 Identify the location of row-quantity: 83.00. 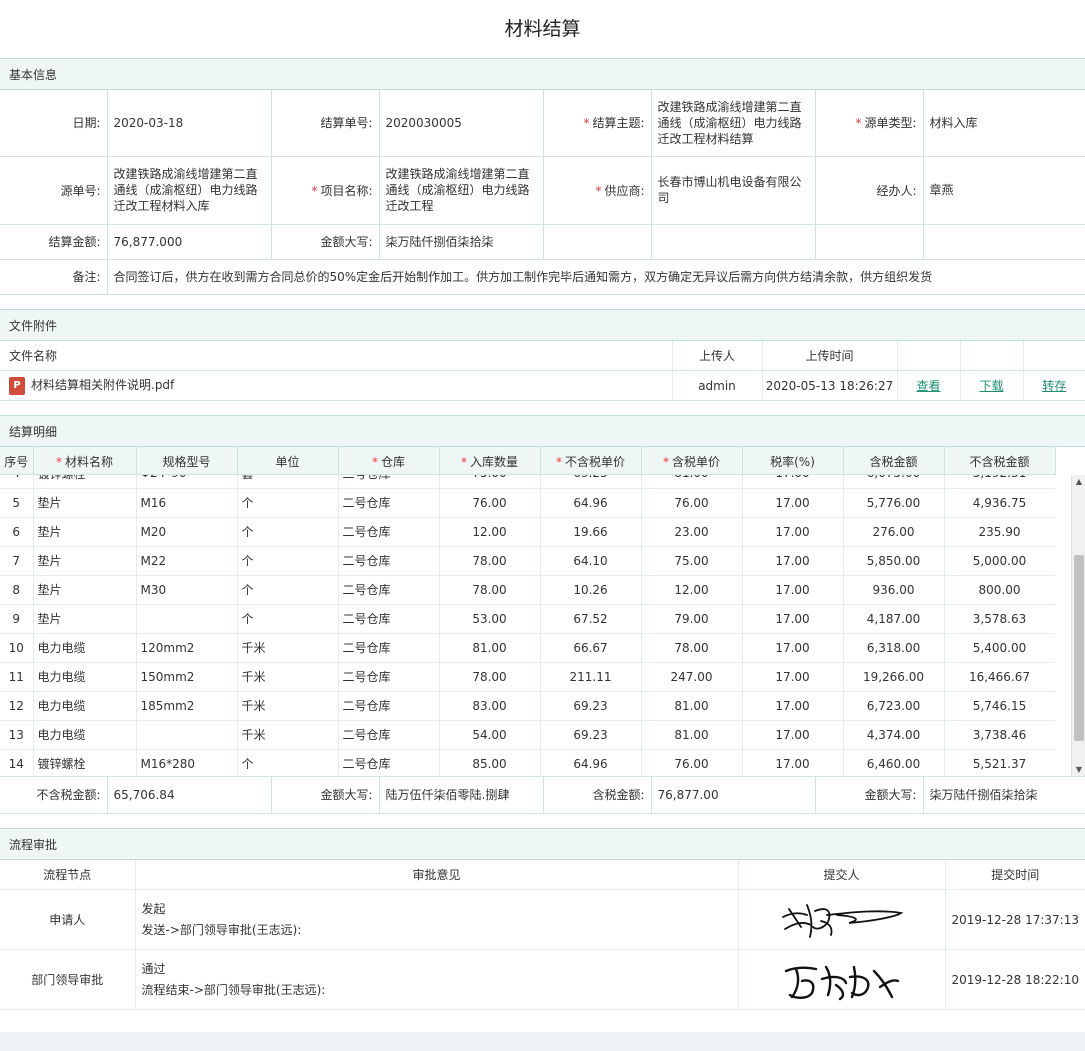
(490, 706).